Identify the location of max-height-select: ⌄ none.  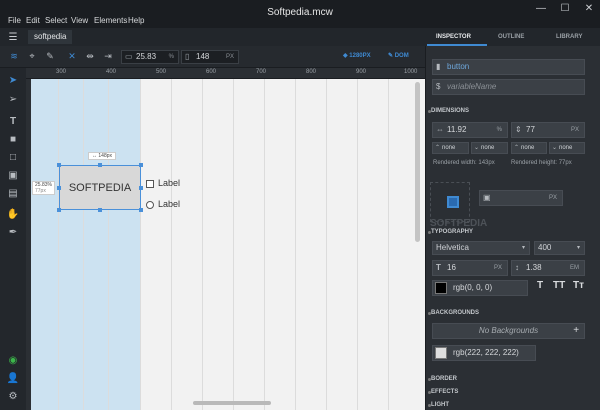
(567, 148).